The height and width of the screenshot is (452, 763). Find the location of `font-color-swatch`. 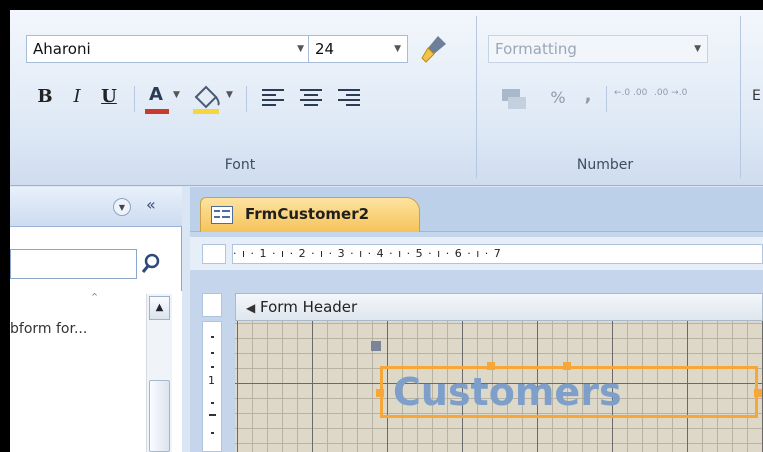

font-color-swatch is located at coordinates (157, 111).